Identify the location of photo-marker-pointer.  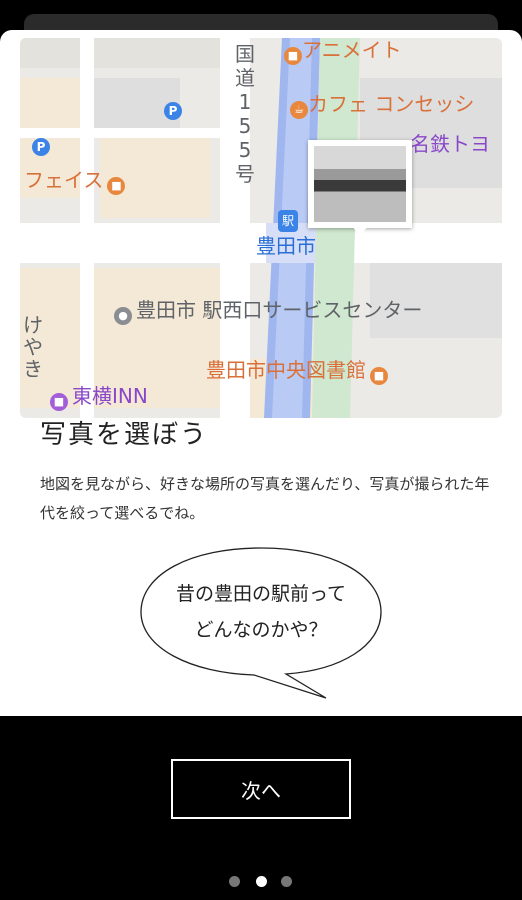
(360, 231).